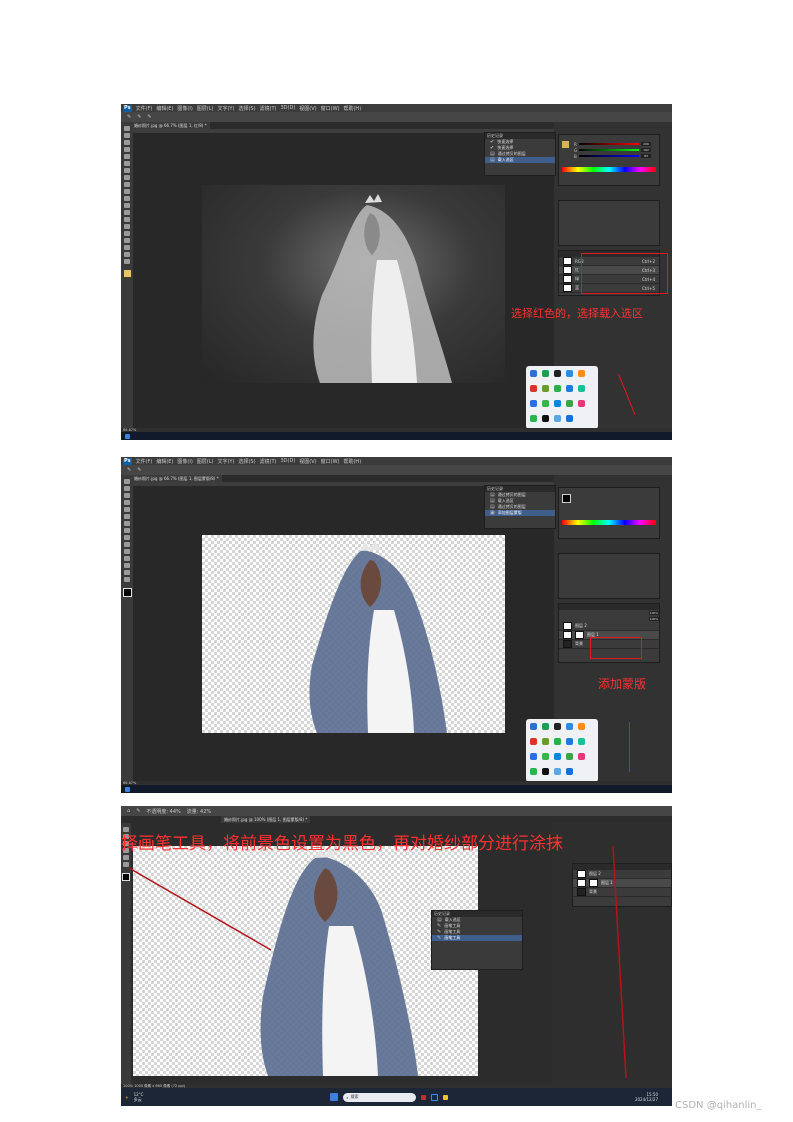 This screenshot has width=793, height=1122. I want to click on history-brush-tool-icon, so click(127, 191).